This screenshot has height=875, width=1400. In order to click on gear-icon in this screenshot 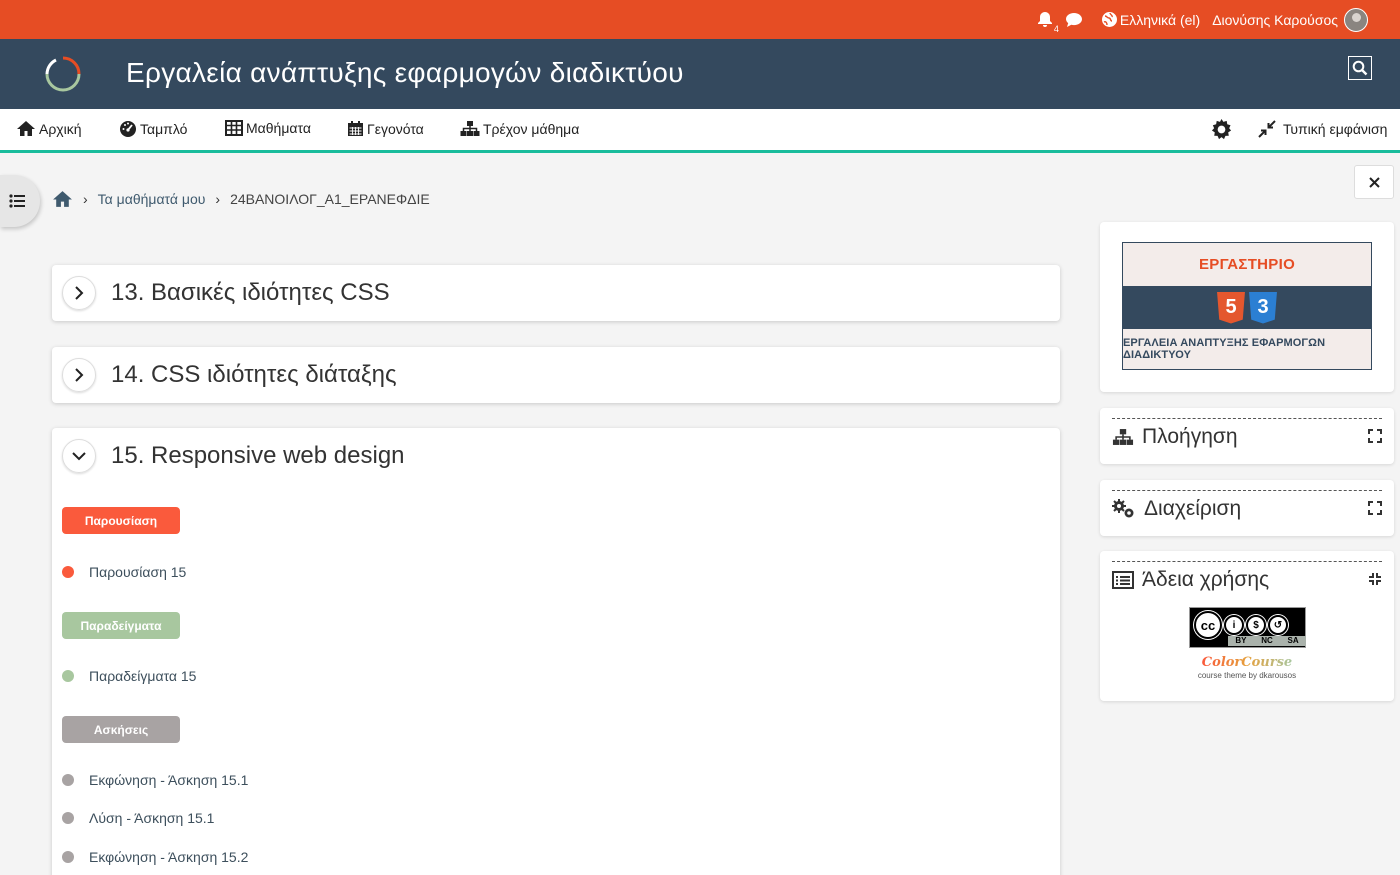, I will do `click(1221, 129)`.